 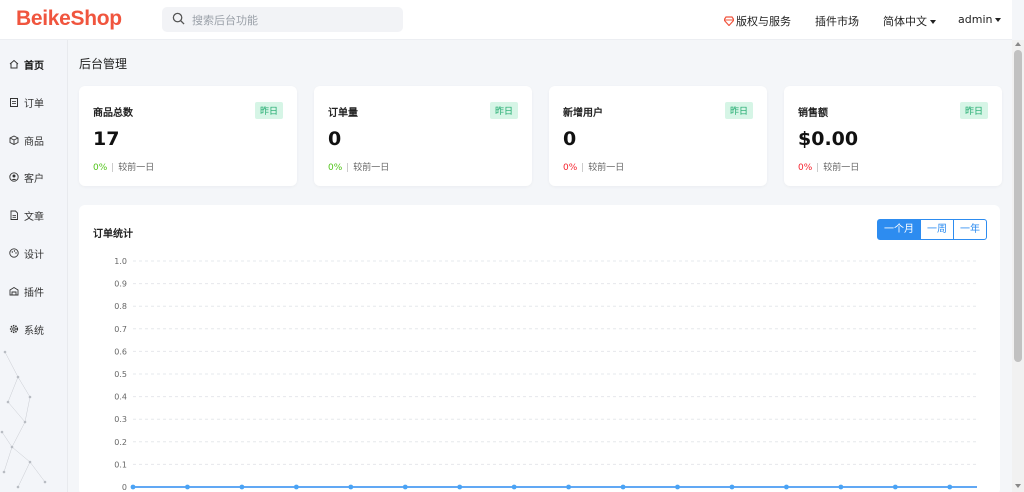 I want to click on card-value: $0.00, so click(x=828, y=139).